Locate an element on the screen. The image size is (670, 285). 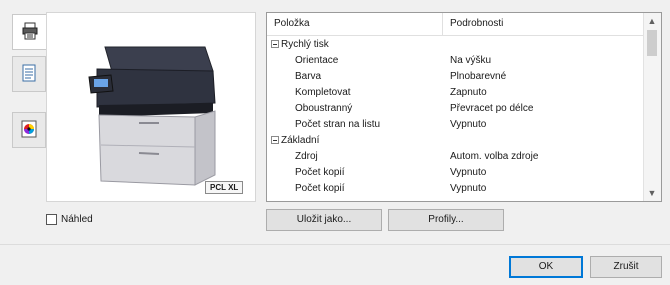
setting-row: Počet stran na listu Vypnuto is located at coordinates (456, 125).